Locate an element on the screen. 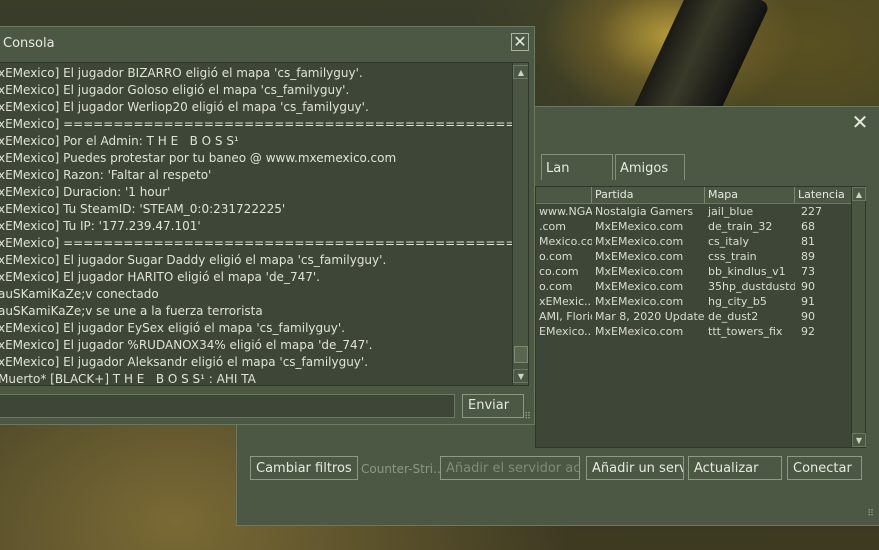 The height and width of the screenshot is (550, 879). server-map-cell: jail_blue is located at coordinates (731, 211).